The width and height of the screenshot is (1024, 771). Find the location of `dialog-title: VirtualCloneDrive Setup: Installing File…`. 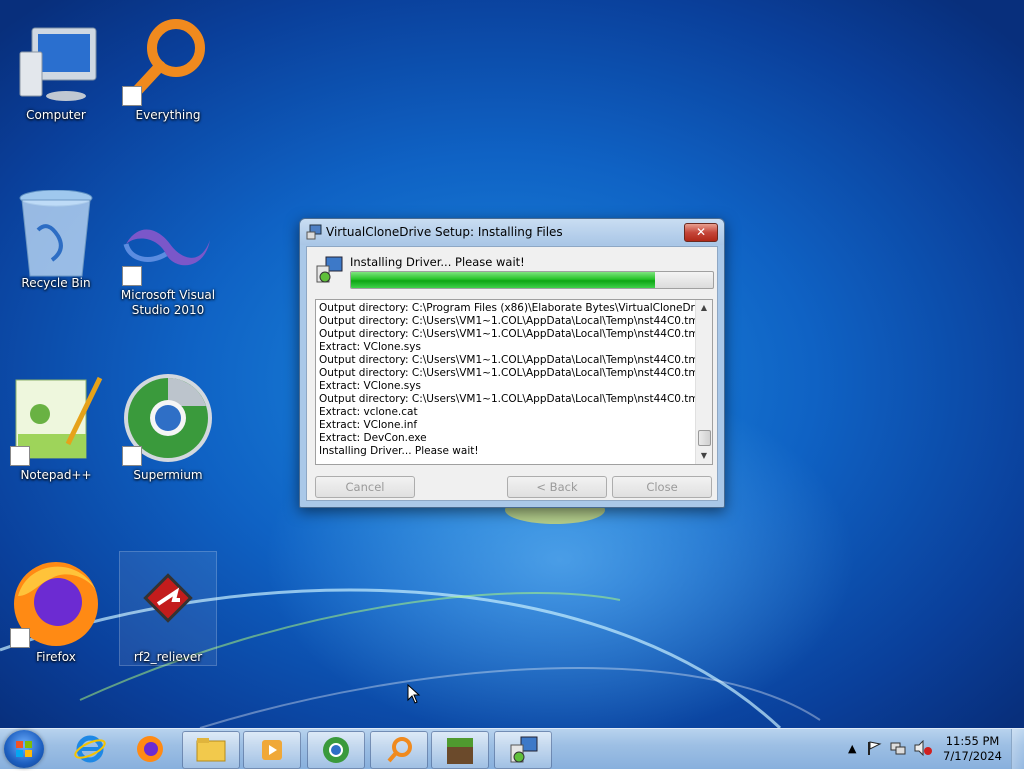

dialog-title: VirtualCloneDrive Setup: Installing File… is located at coordinates (444, 232).